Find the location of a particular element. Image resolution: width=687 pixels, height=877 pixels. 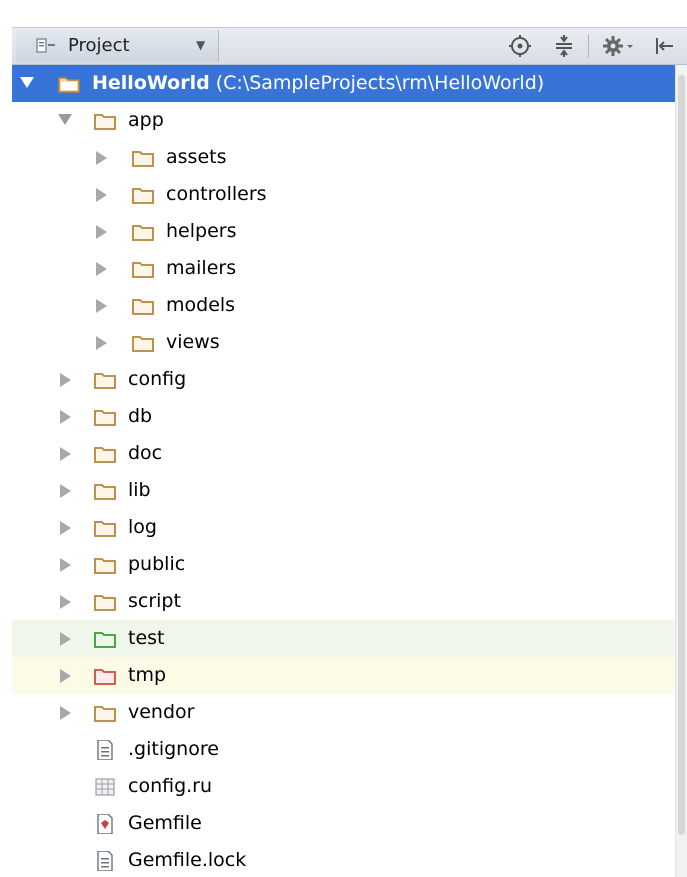

tree-item-assets: assets is located at coordinates (343, 157).